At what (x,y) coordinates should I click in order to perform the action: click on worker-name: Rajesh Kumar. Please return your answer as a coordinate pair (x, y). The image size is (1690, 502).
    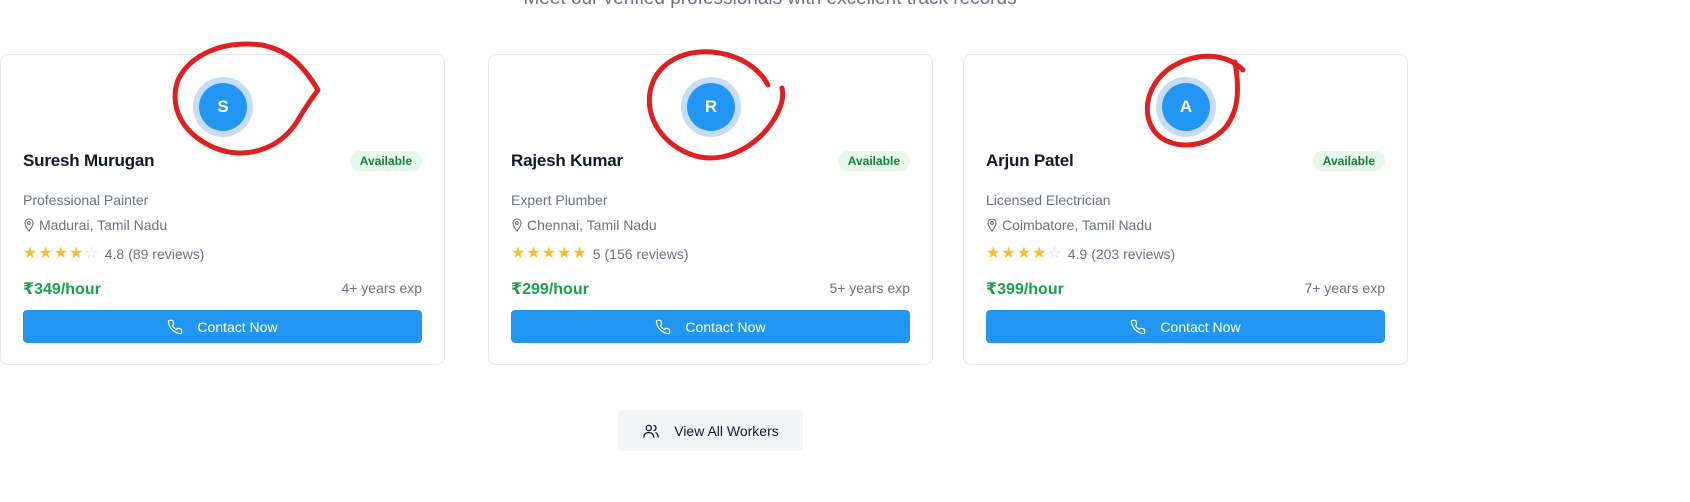
    Looking at the image, I should click on (567, 160).